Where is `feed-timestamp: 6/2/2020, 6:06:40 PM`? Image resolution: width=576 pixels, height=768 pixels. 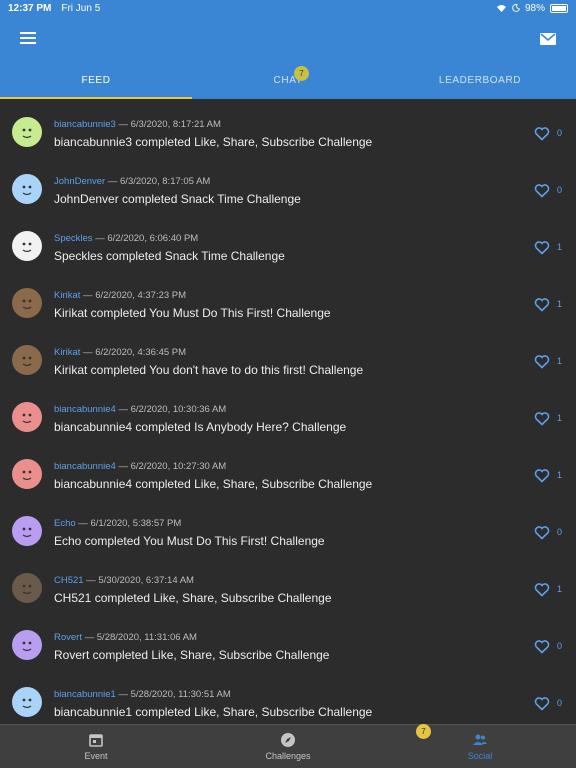 feed-timestamp: 6/2/2020, 6:06:40 PM is located at coordinates (153, 238).